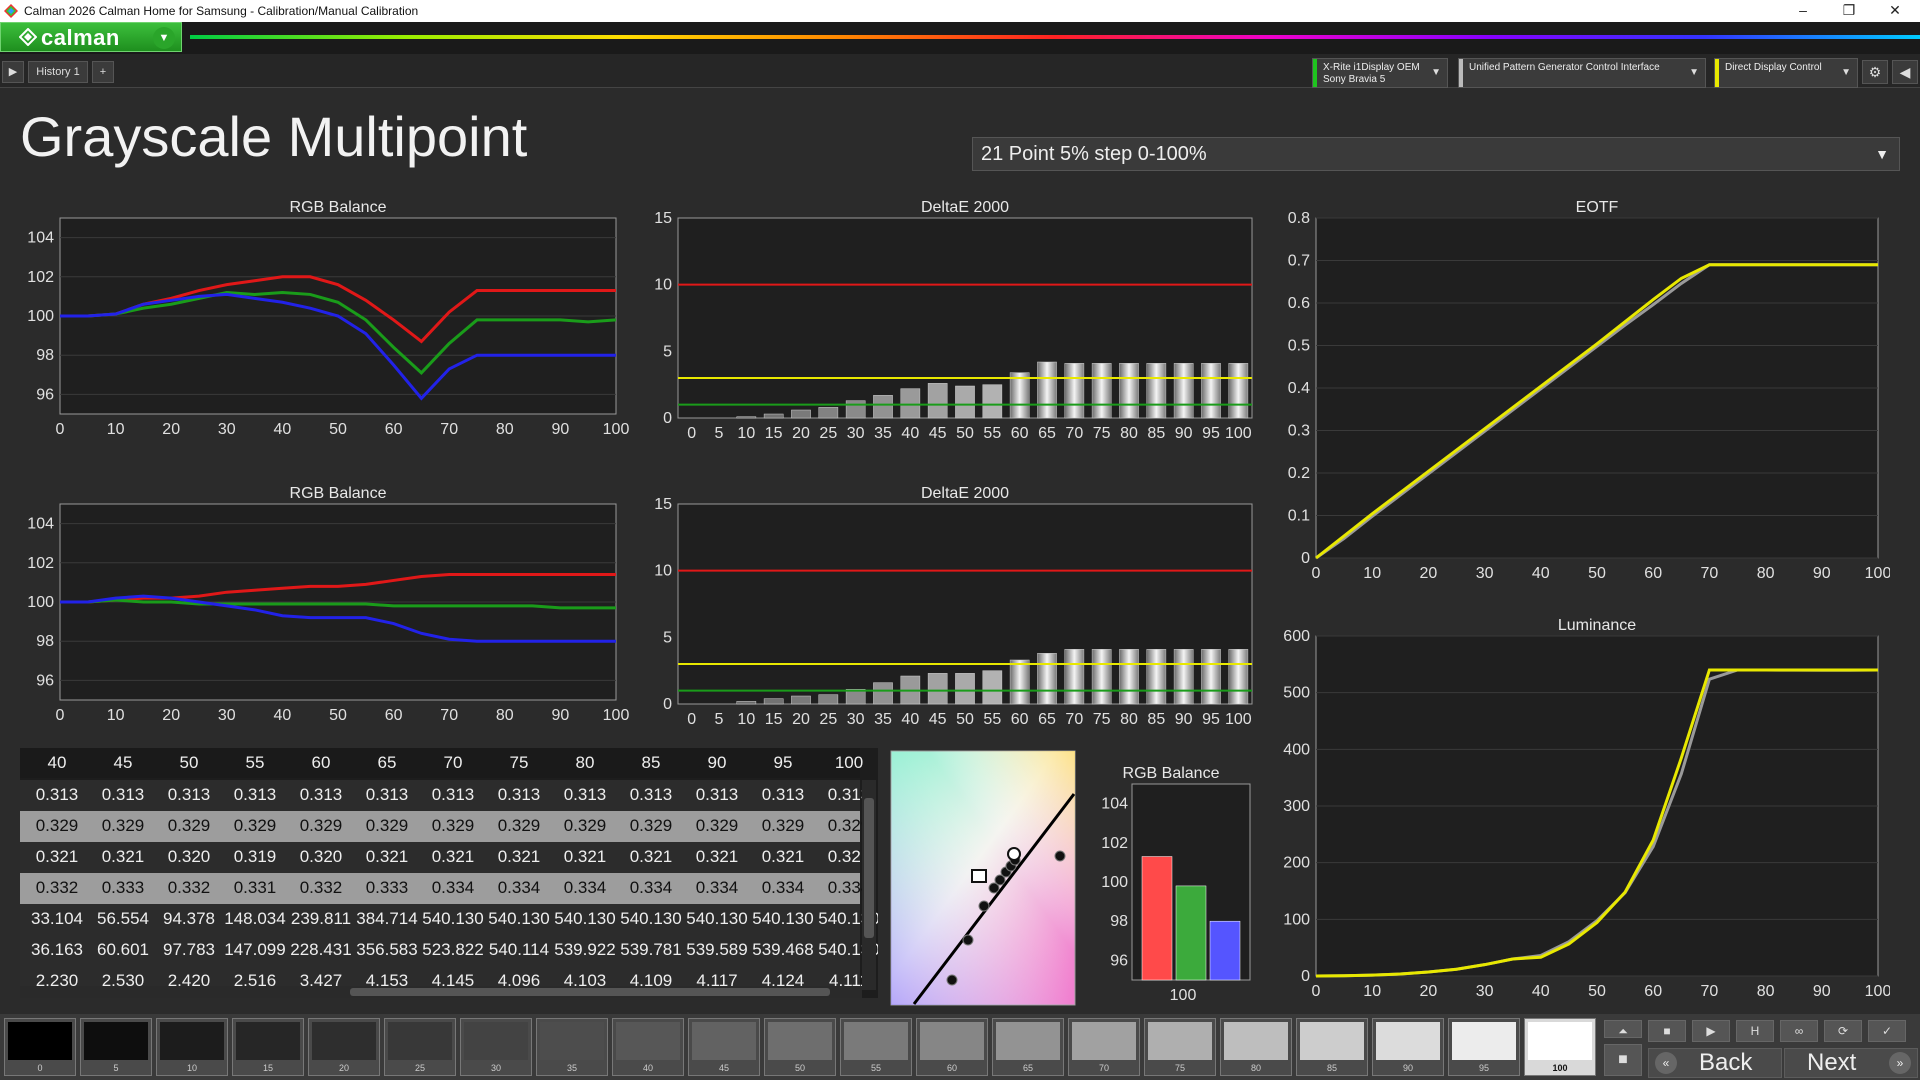 This screenshot has width=1920, height=1080. What do you see at coordinates (1129, 719) in the screenshot?
I see `de_bottom-xtick-label: 80` at bounding box center [1129, 719].